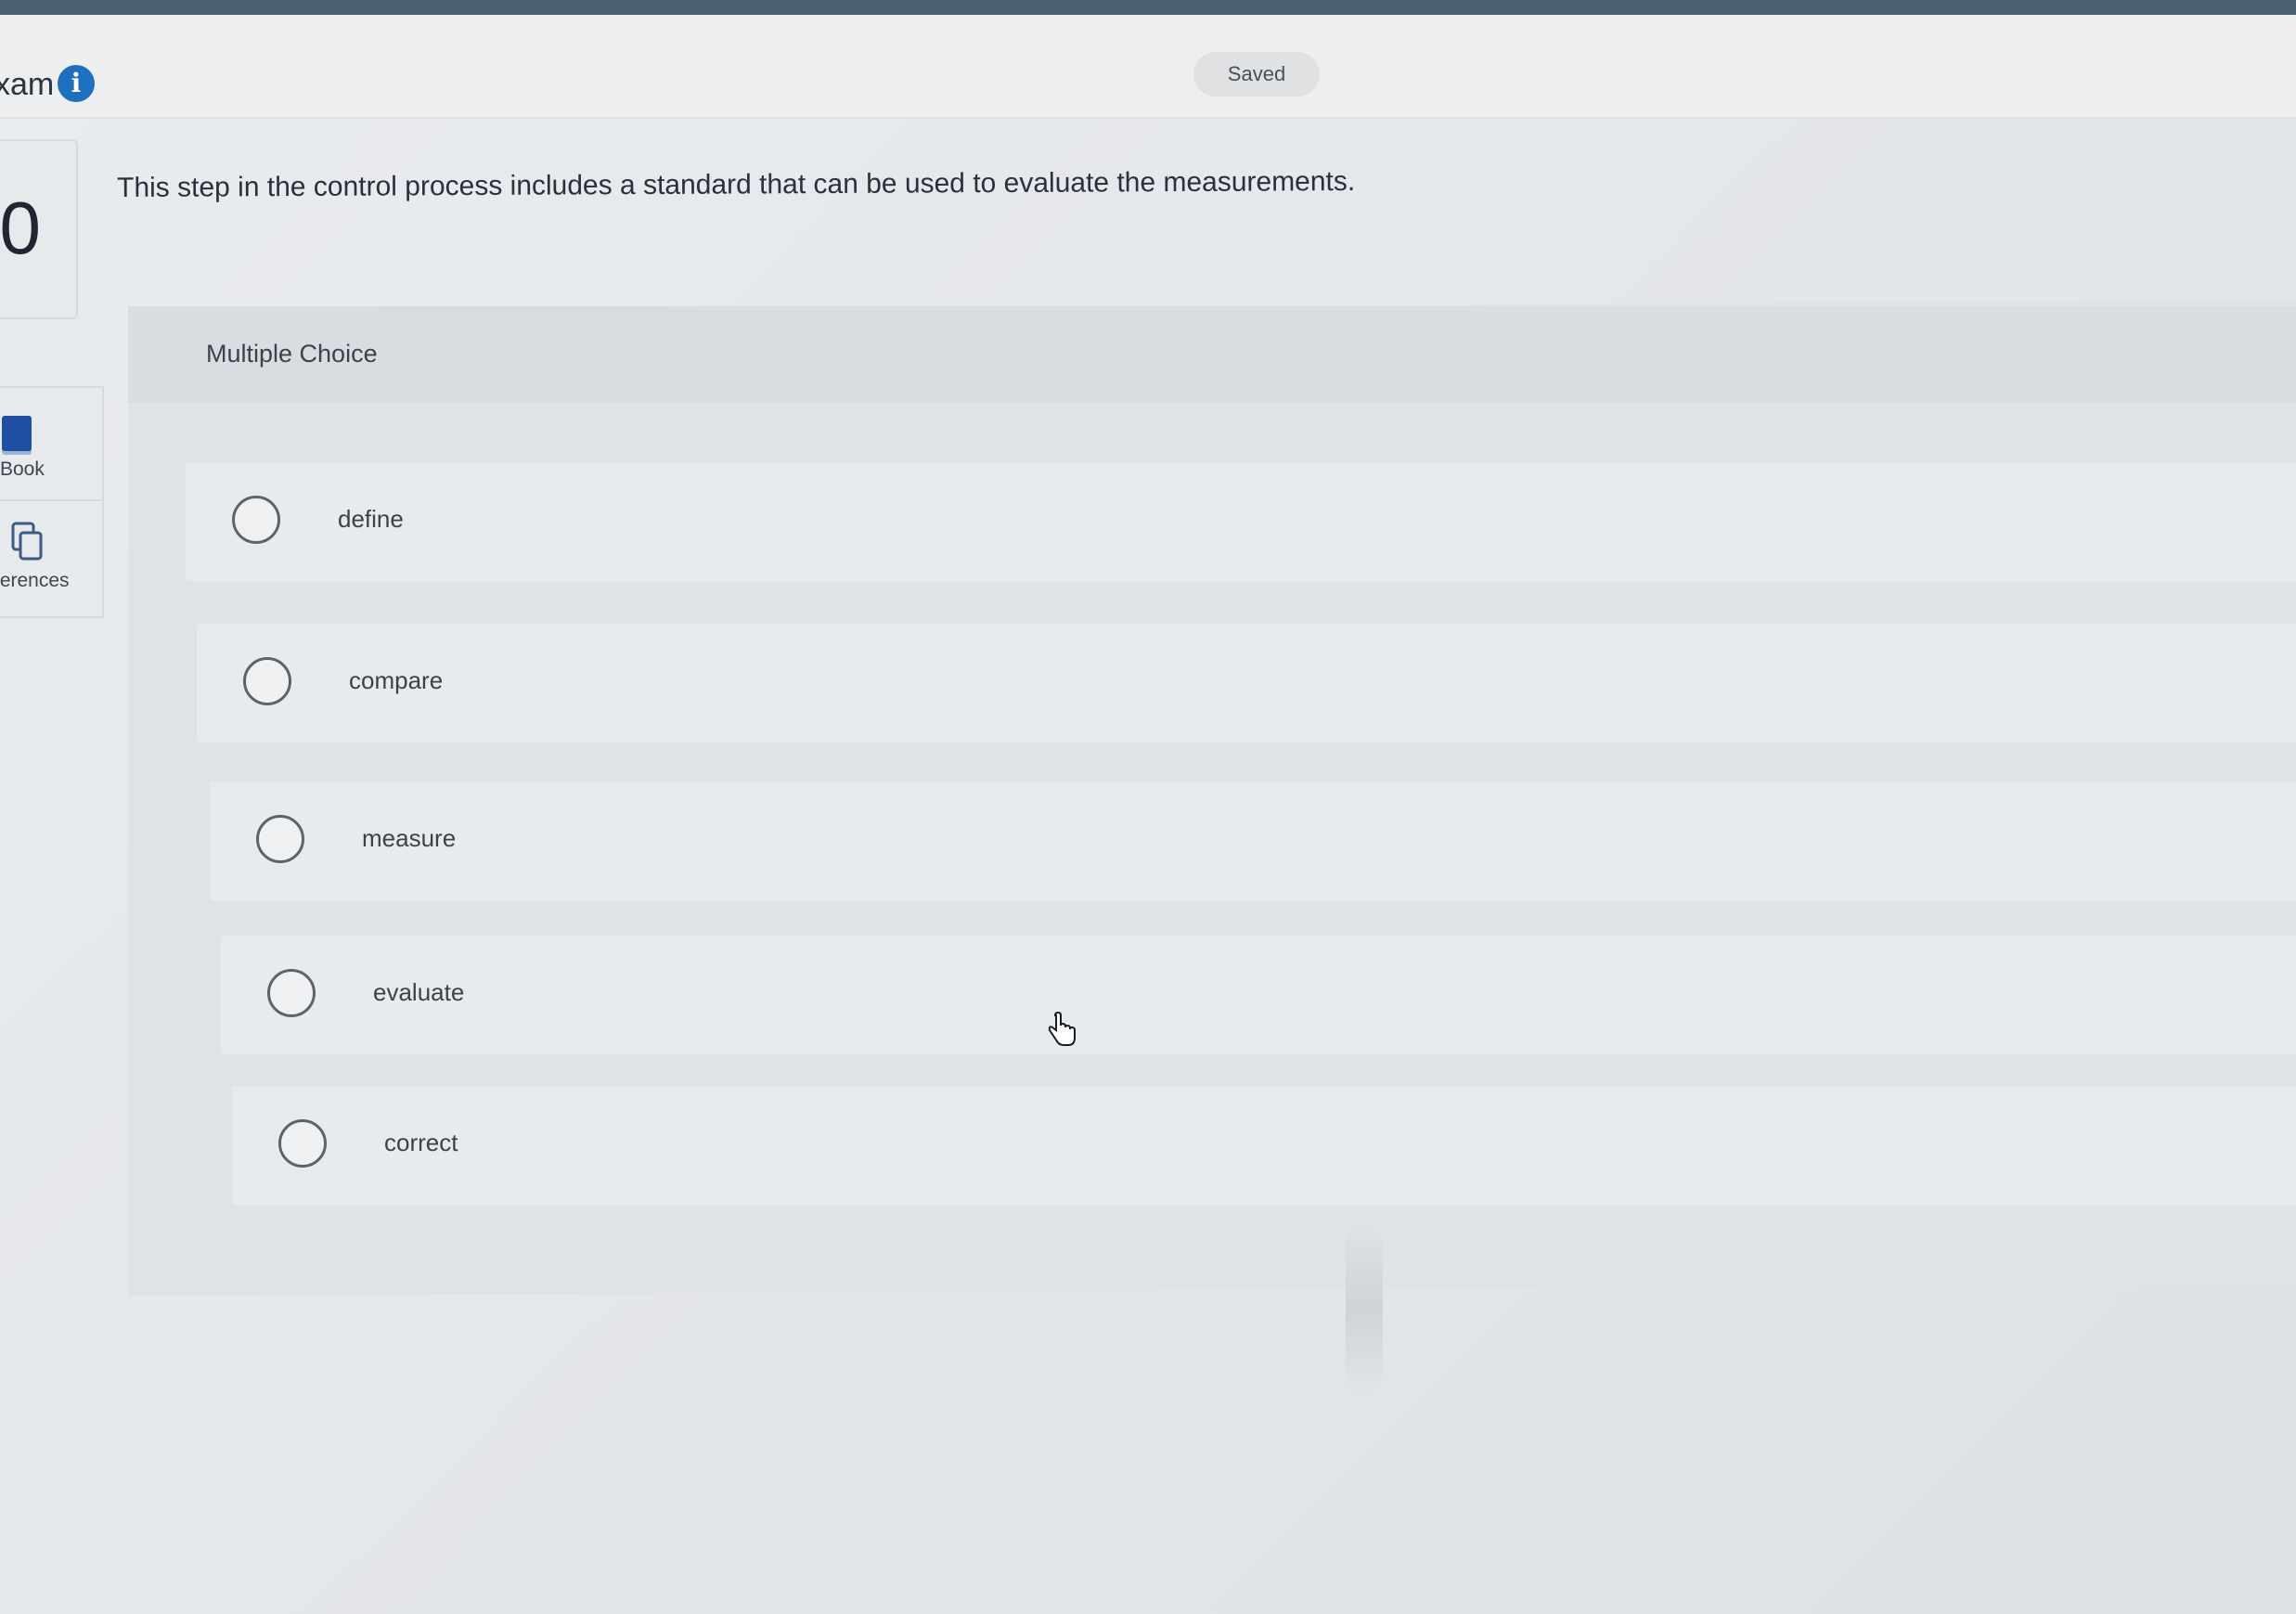 The image size is (2296, 1614). I want to click on choice-label: define, so click(371, 519).